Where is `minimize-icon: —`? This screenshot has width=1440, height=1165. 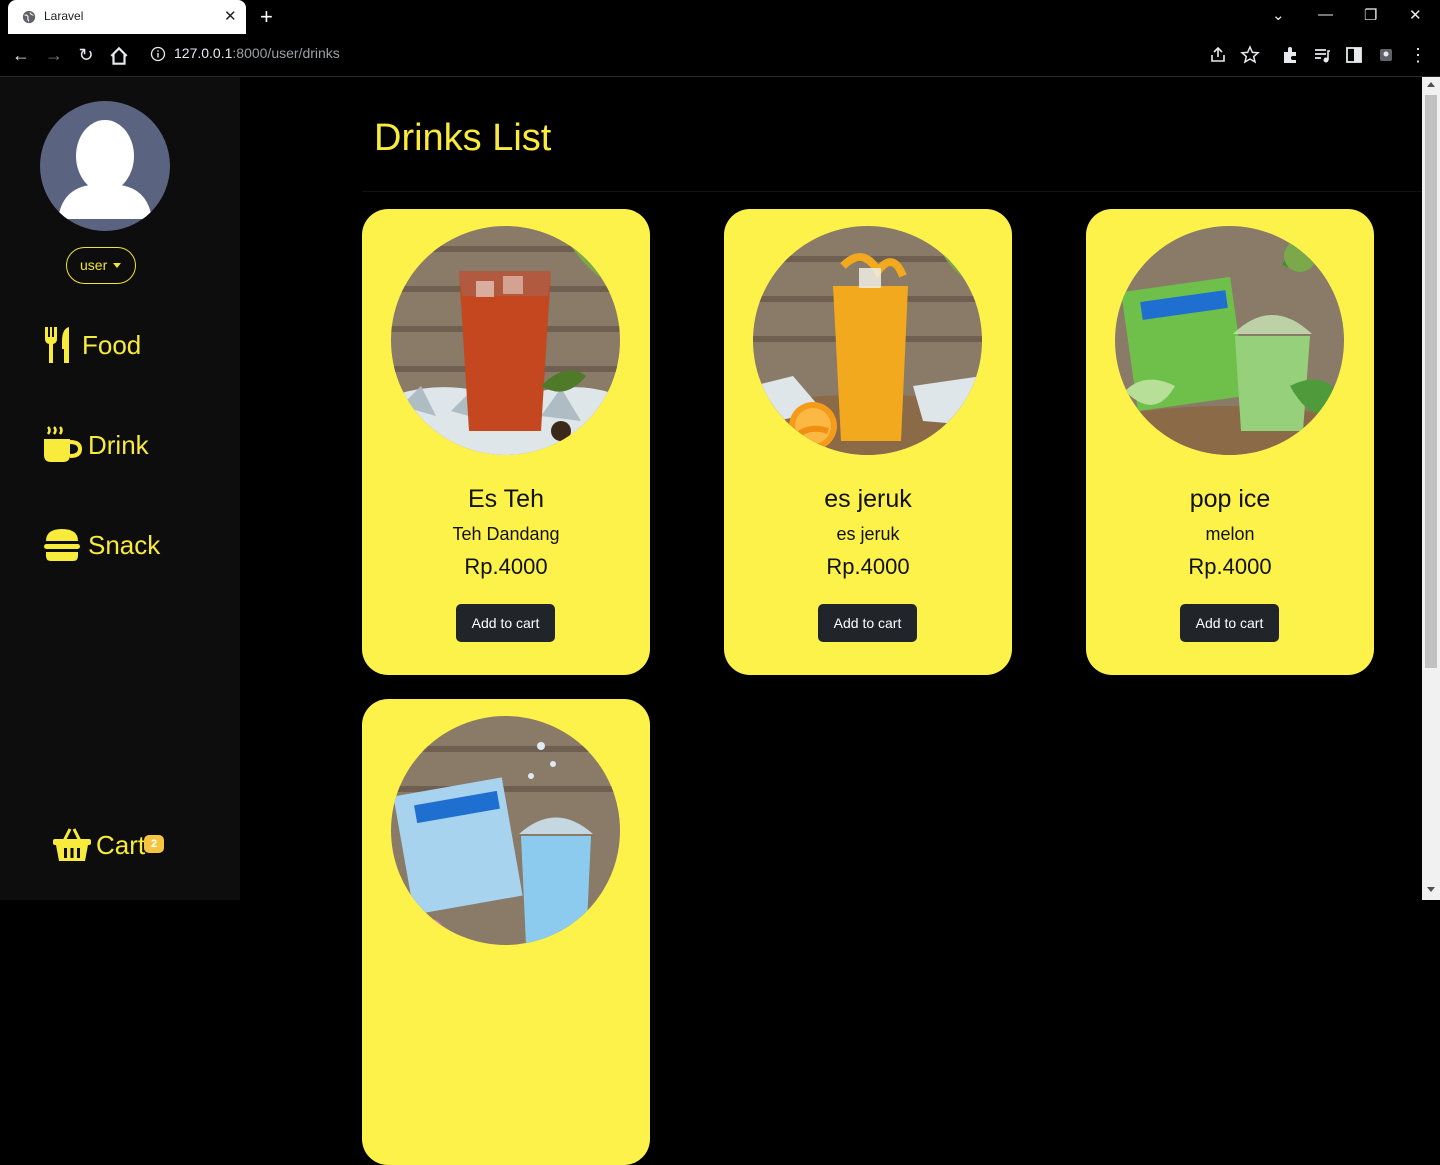
minimize-icon: — is located at coordinates (1325, 14).